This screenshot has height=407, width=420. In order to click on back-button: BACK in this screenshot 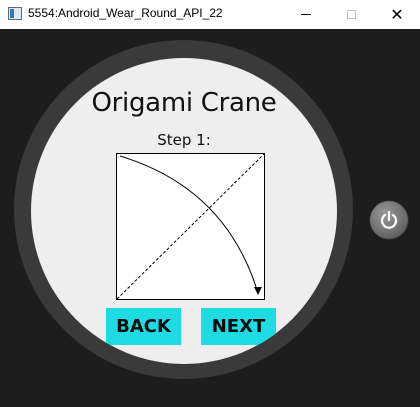, I will do `click(143, 326)`.